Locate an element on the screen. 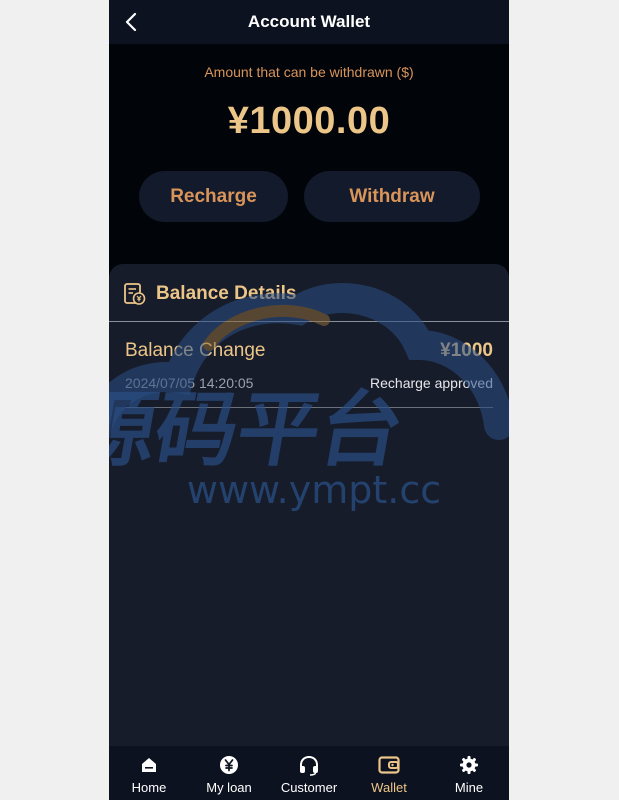  chevron-left-icon is located at coordinates (131, 22).